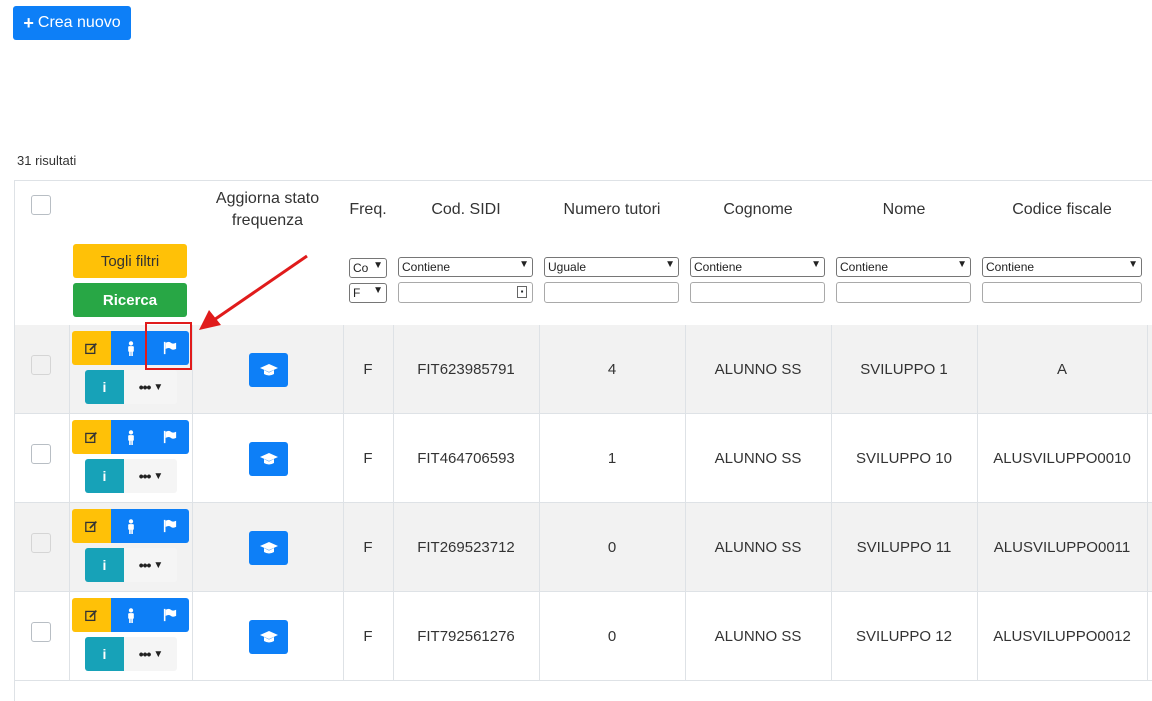 The width and height of the screenshot is (1152, 701). I want to click on header-cod-sidi: Cod. SIDI, so click(466, 210).